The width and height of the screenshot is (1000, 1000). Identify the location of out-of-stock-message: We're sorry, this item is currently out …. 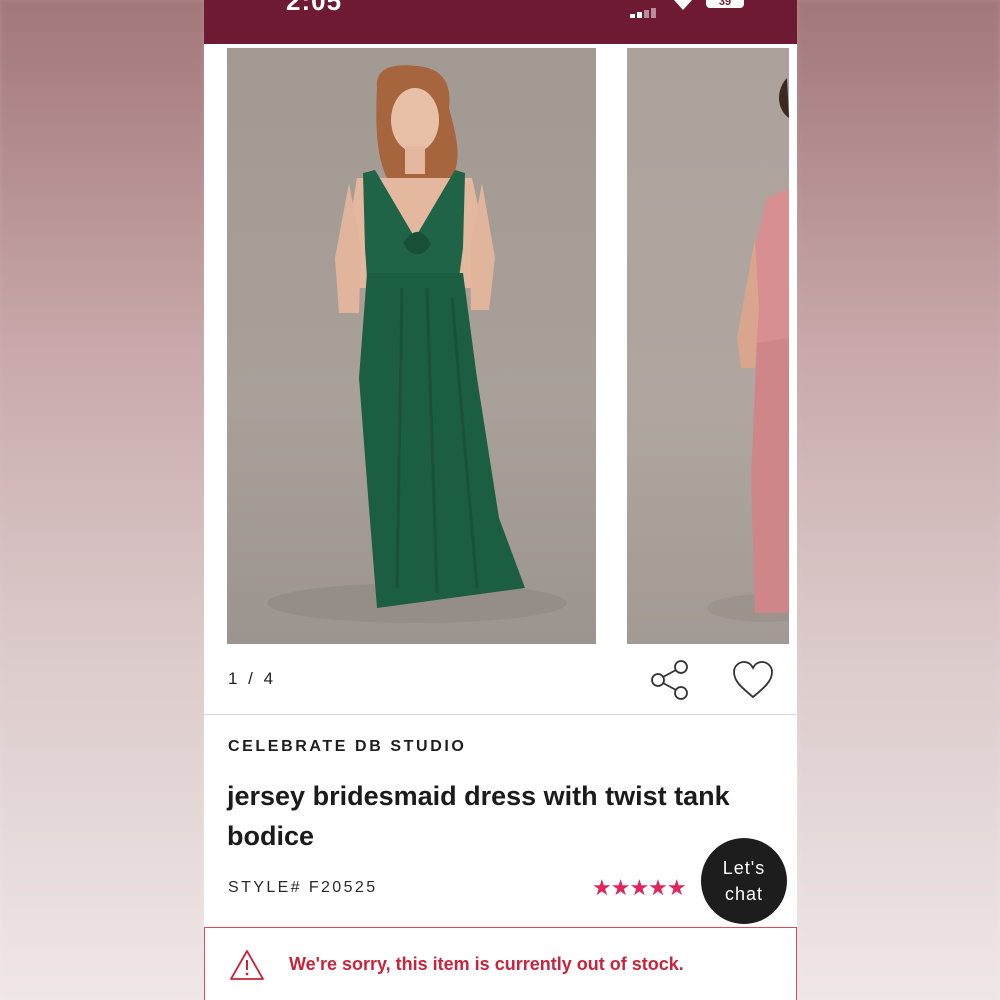
(486, 964).